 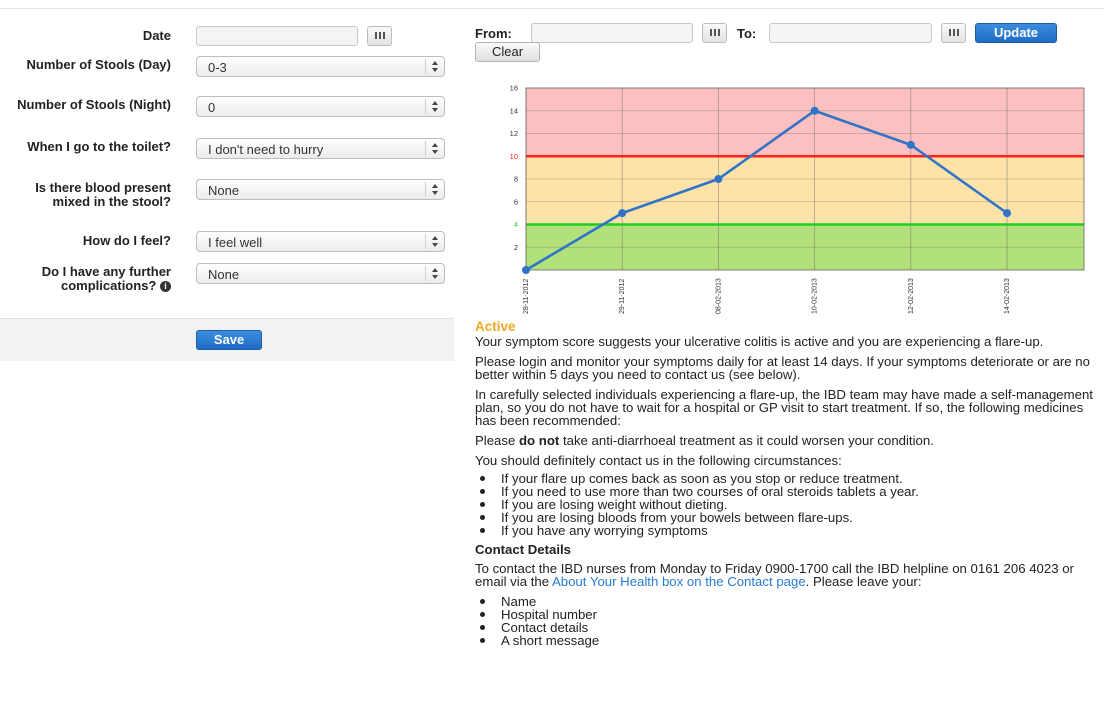 What do you see at coordinates (539, 440) in the screenshot?
I see `p4-bold: do not` at bounding box center [539, 440].